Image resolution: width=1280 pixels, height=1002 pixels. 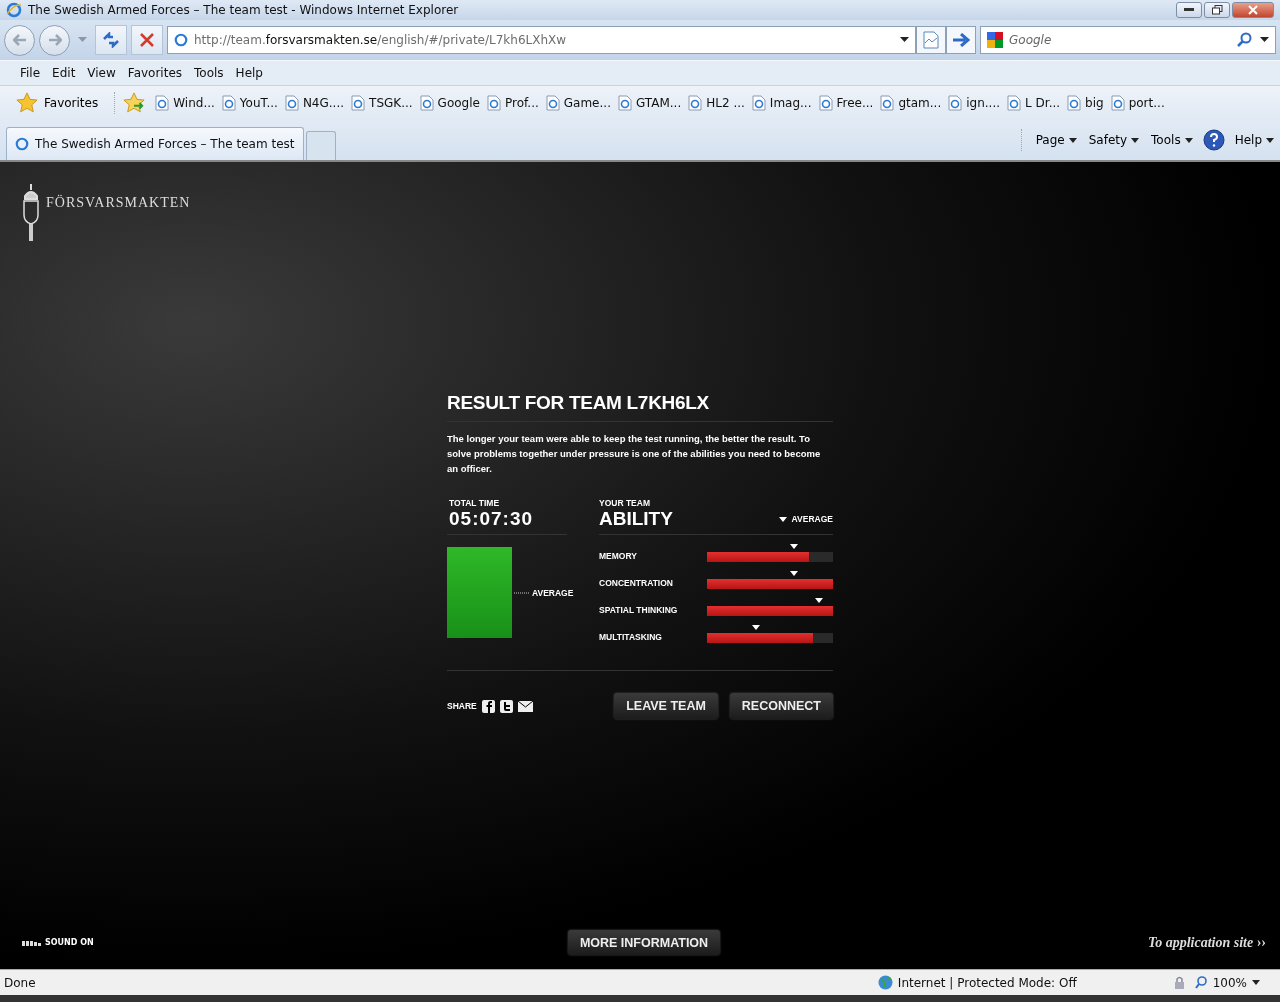 I want to click on command-menu-button: Page, so click(x=1056, y=140).